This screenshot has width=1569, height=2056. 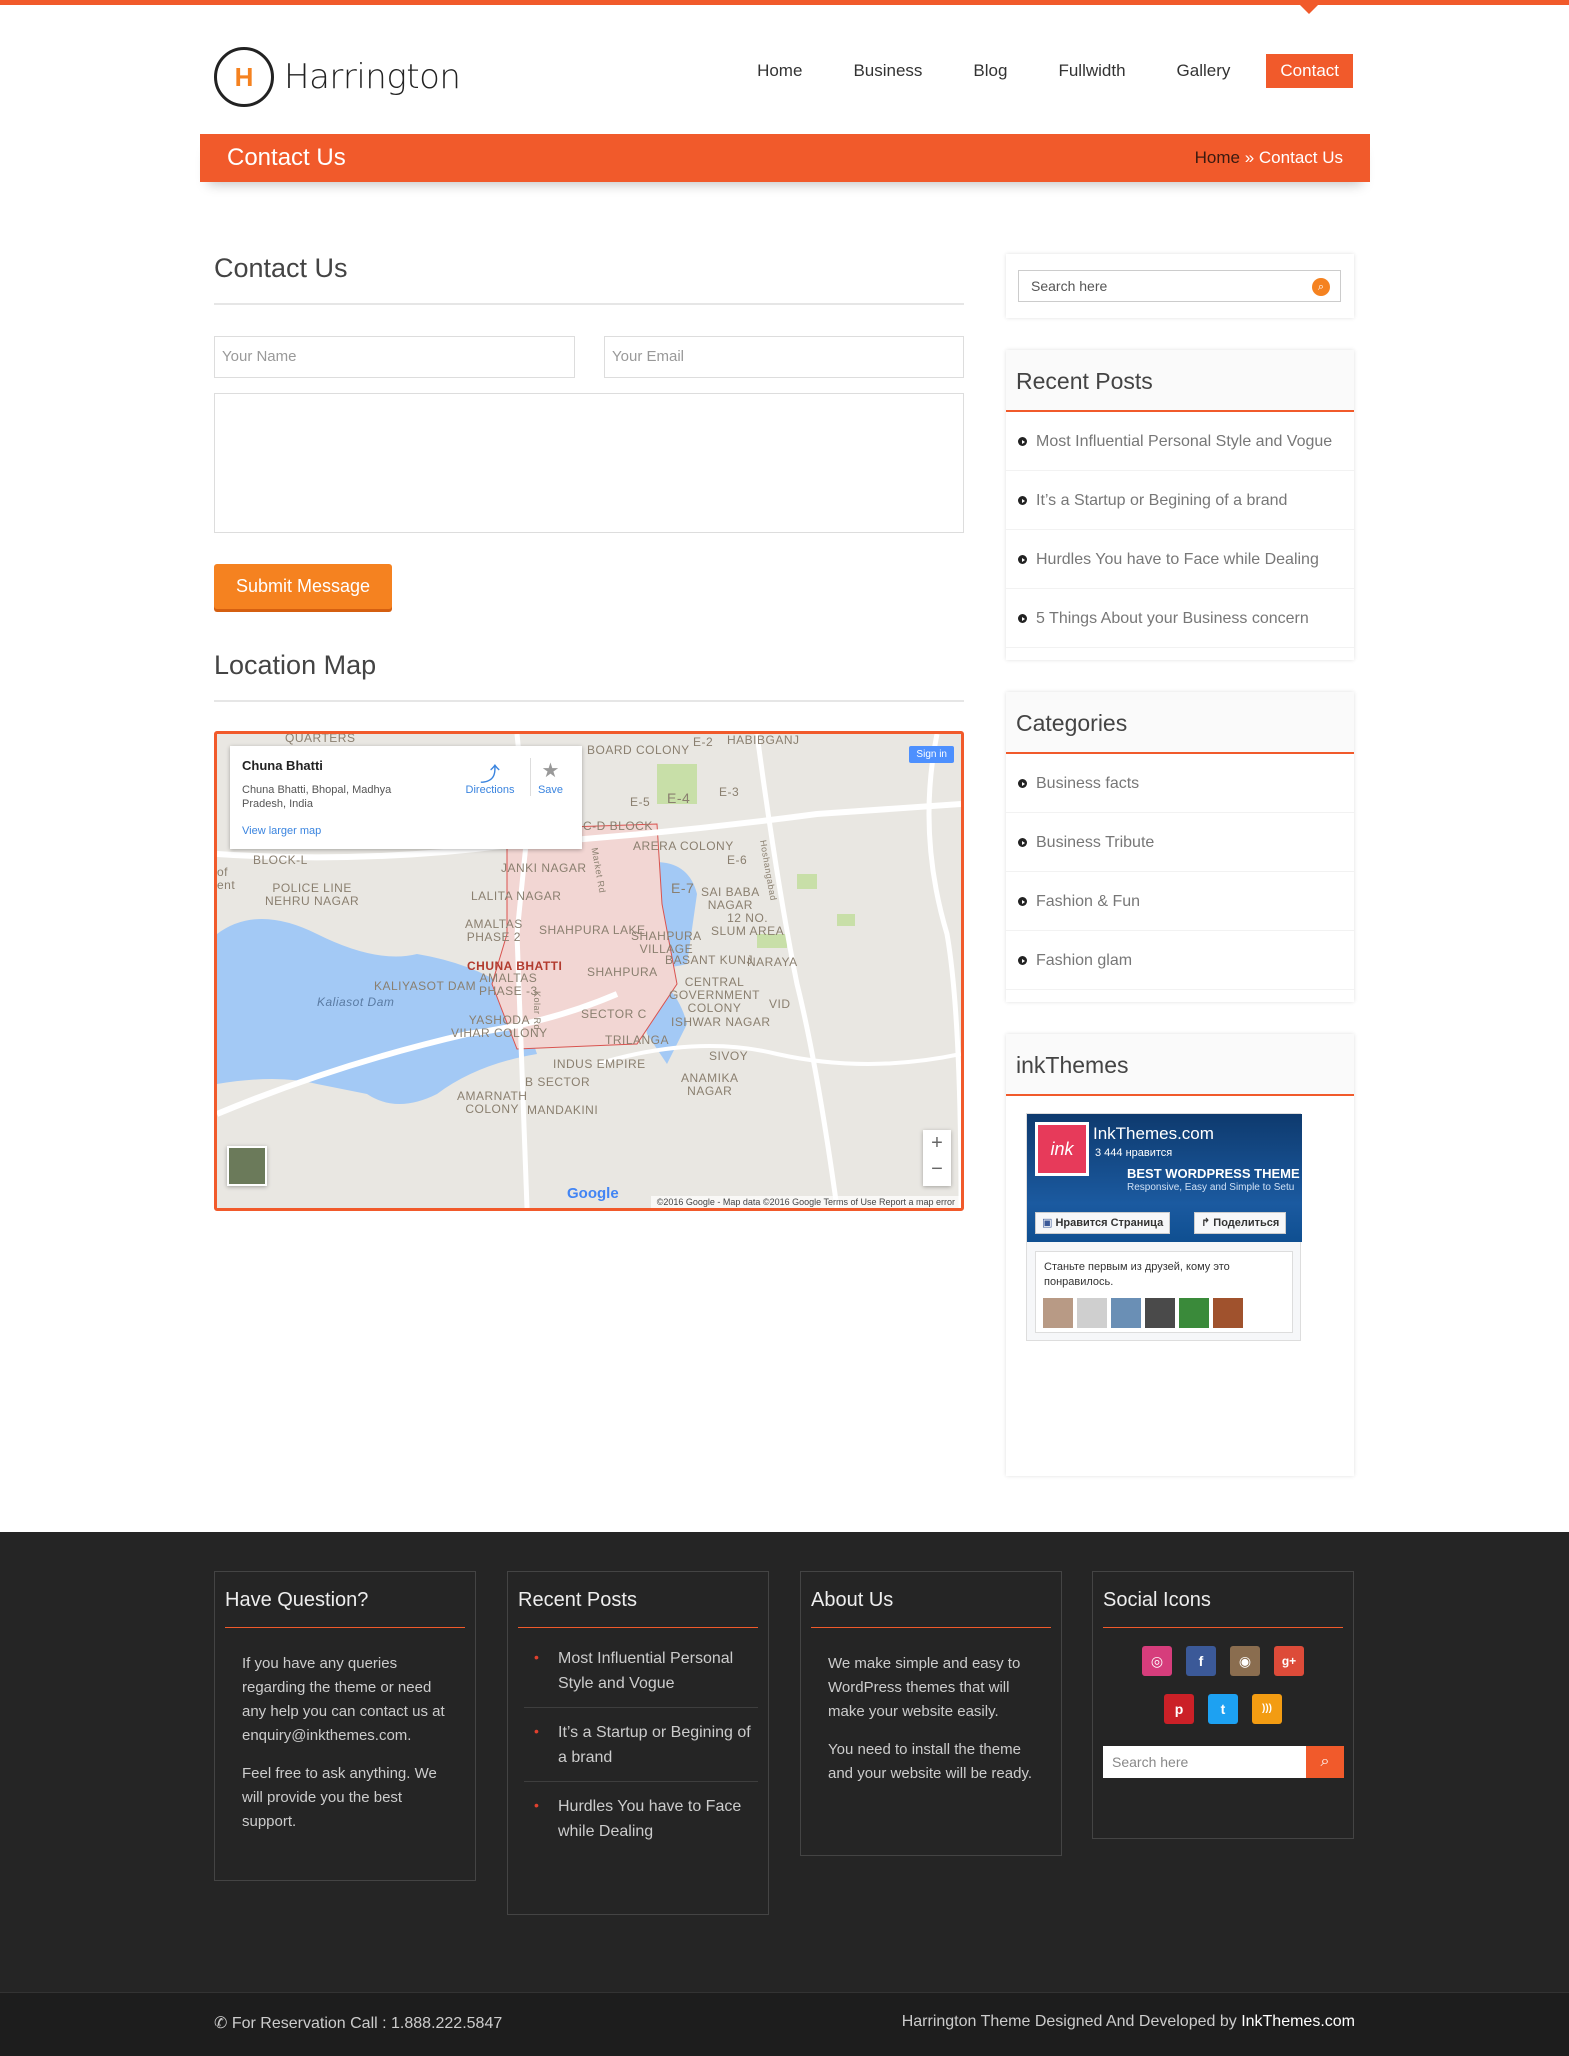 What do you see at coordinates (887, 71) in the screenshot?
I see `nav-business: Business` at bounding box center [887, 71].